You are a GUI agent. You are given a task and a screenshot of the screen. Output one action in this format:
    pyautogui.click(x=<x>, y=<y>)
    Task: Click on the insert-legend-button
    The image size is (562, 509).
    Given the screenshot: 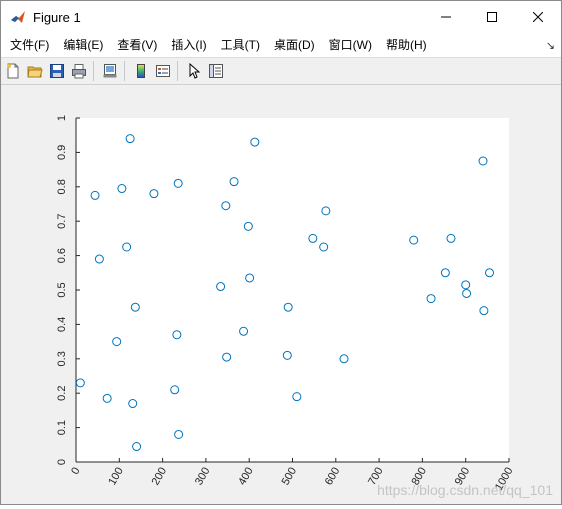 What is the action you would take?
    pyautogui.click(x=163, y=71)
    